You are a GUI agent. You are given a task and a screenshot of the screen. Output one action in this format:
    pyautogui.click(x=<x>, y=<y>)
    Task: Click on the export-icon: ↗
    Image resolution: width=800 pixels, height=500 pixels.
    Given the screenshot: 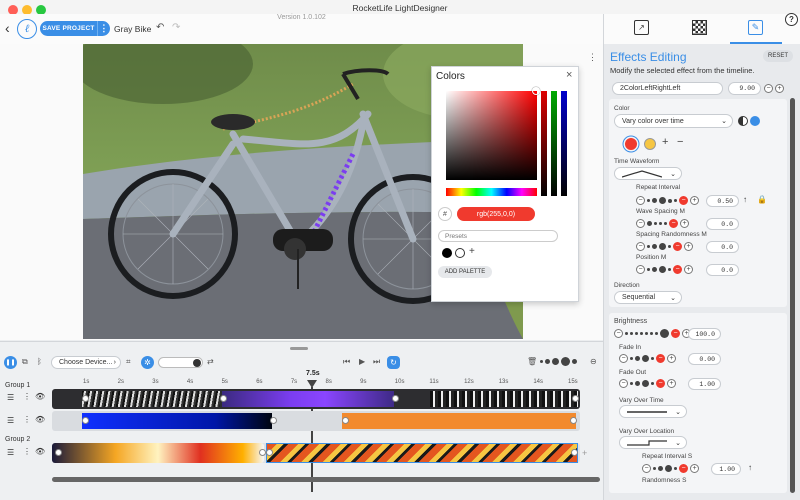 What is the action you would take?
    pyautogui.click(x=641, y=27)
    